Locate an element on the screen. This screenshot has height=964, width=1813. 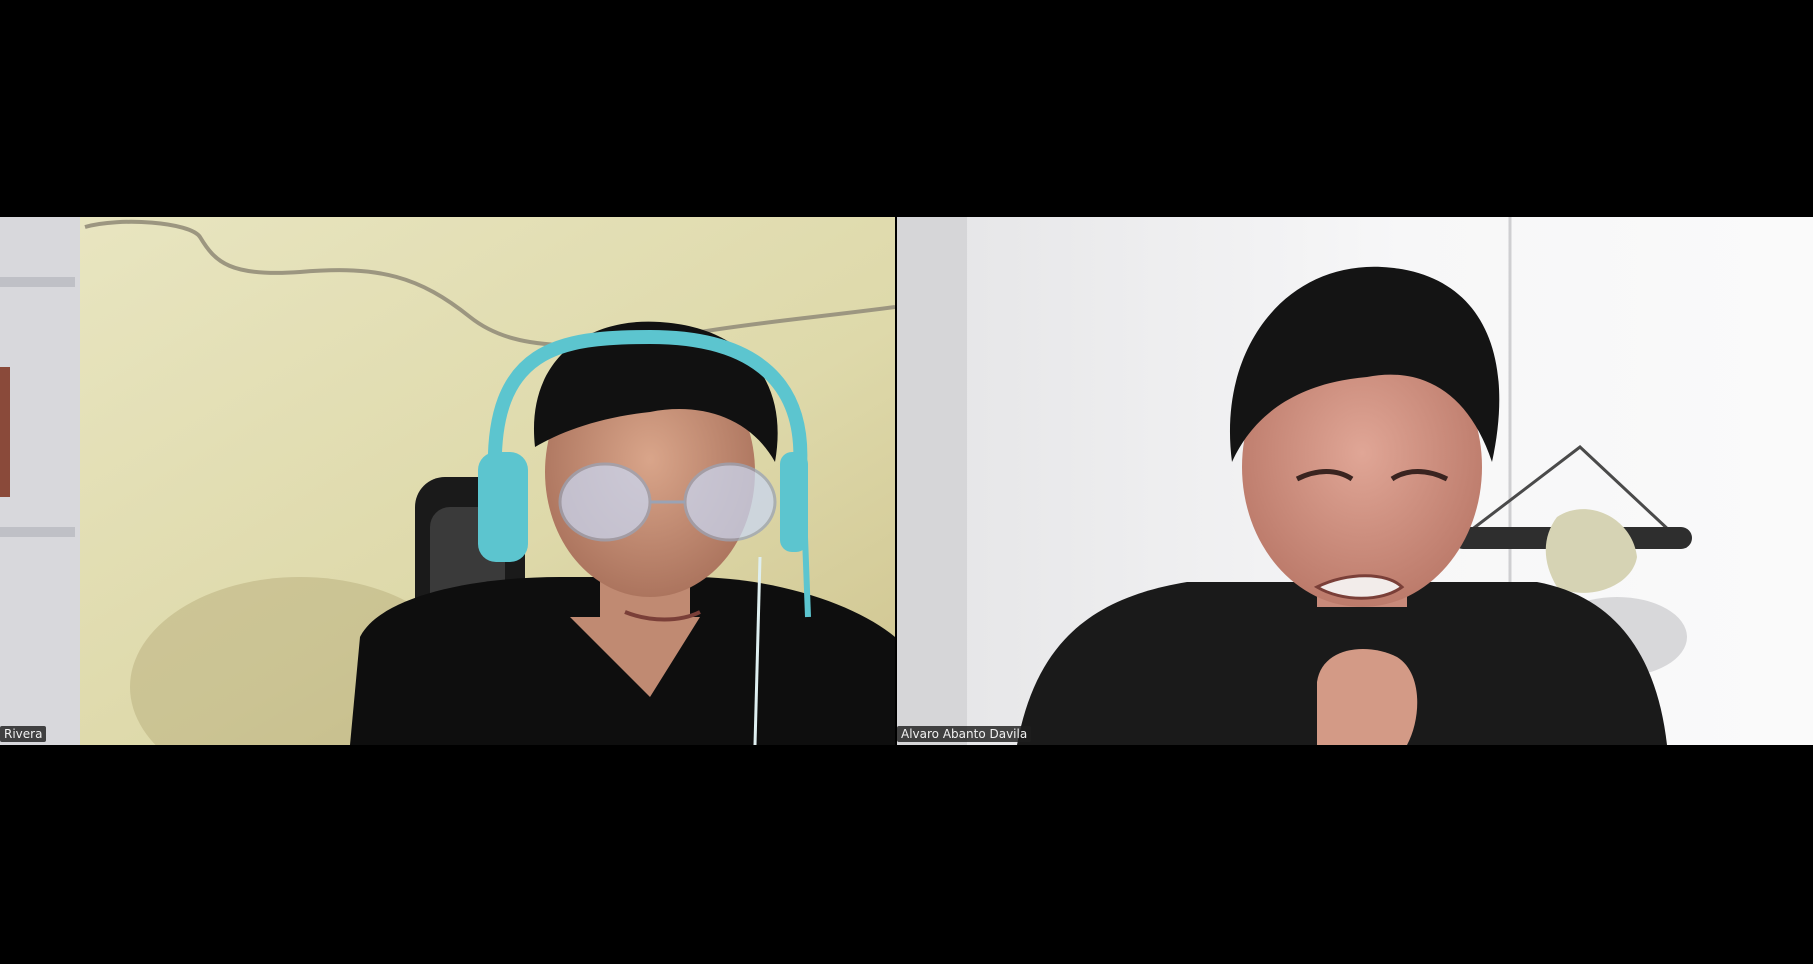
participant-name-label: Alvaro Abanto Davila is located at coordinates (964, 734).